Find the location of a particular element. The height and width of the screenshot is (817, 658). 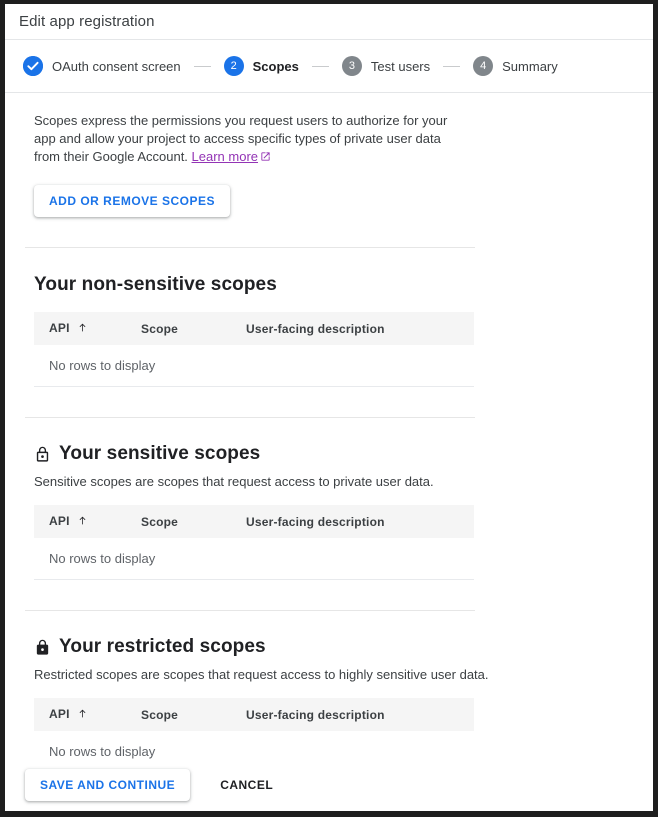

learn-more-link: Learn more is located at coordinates (231, 156).